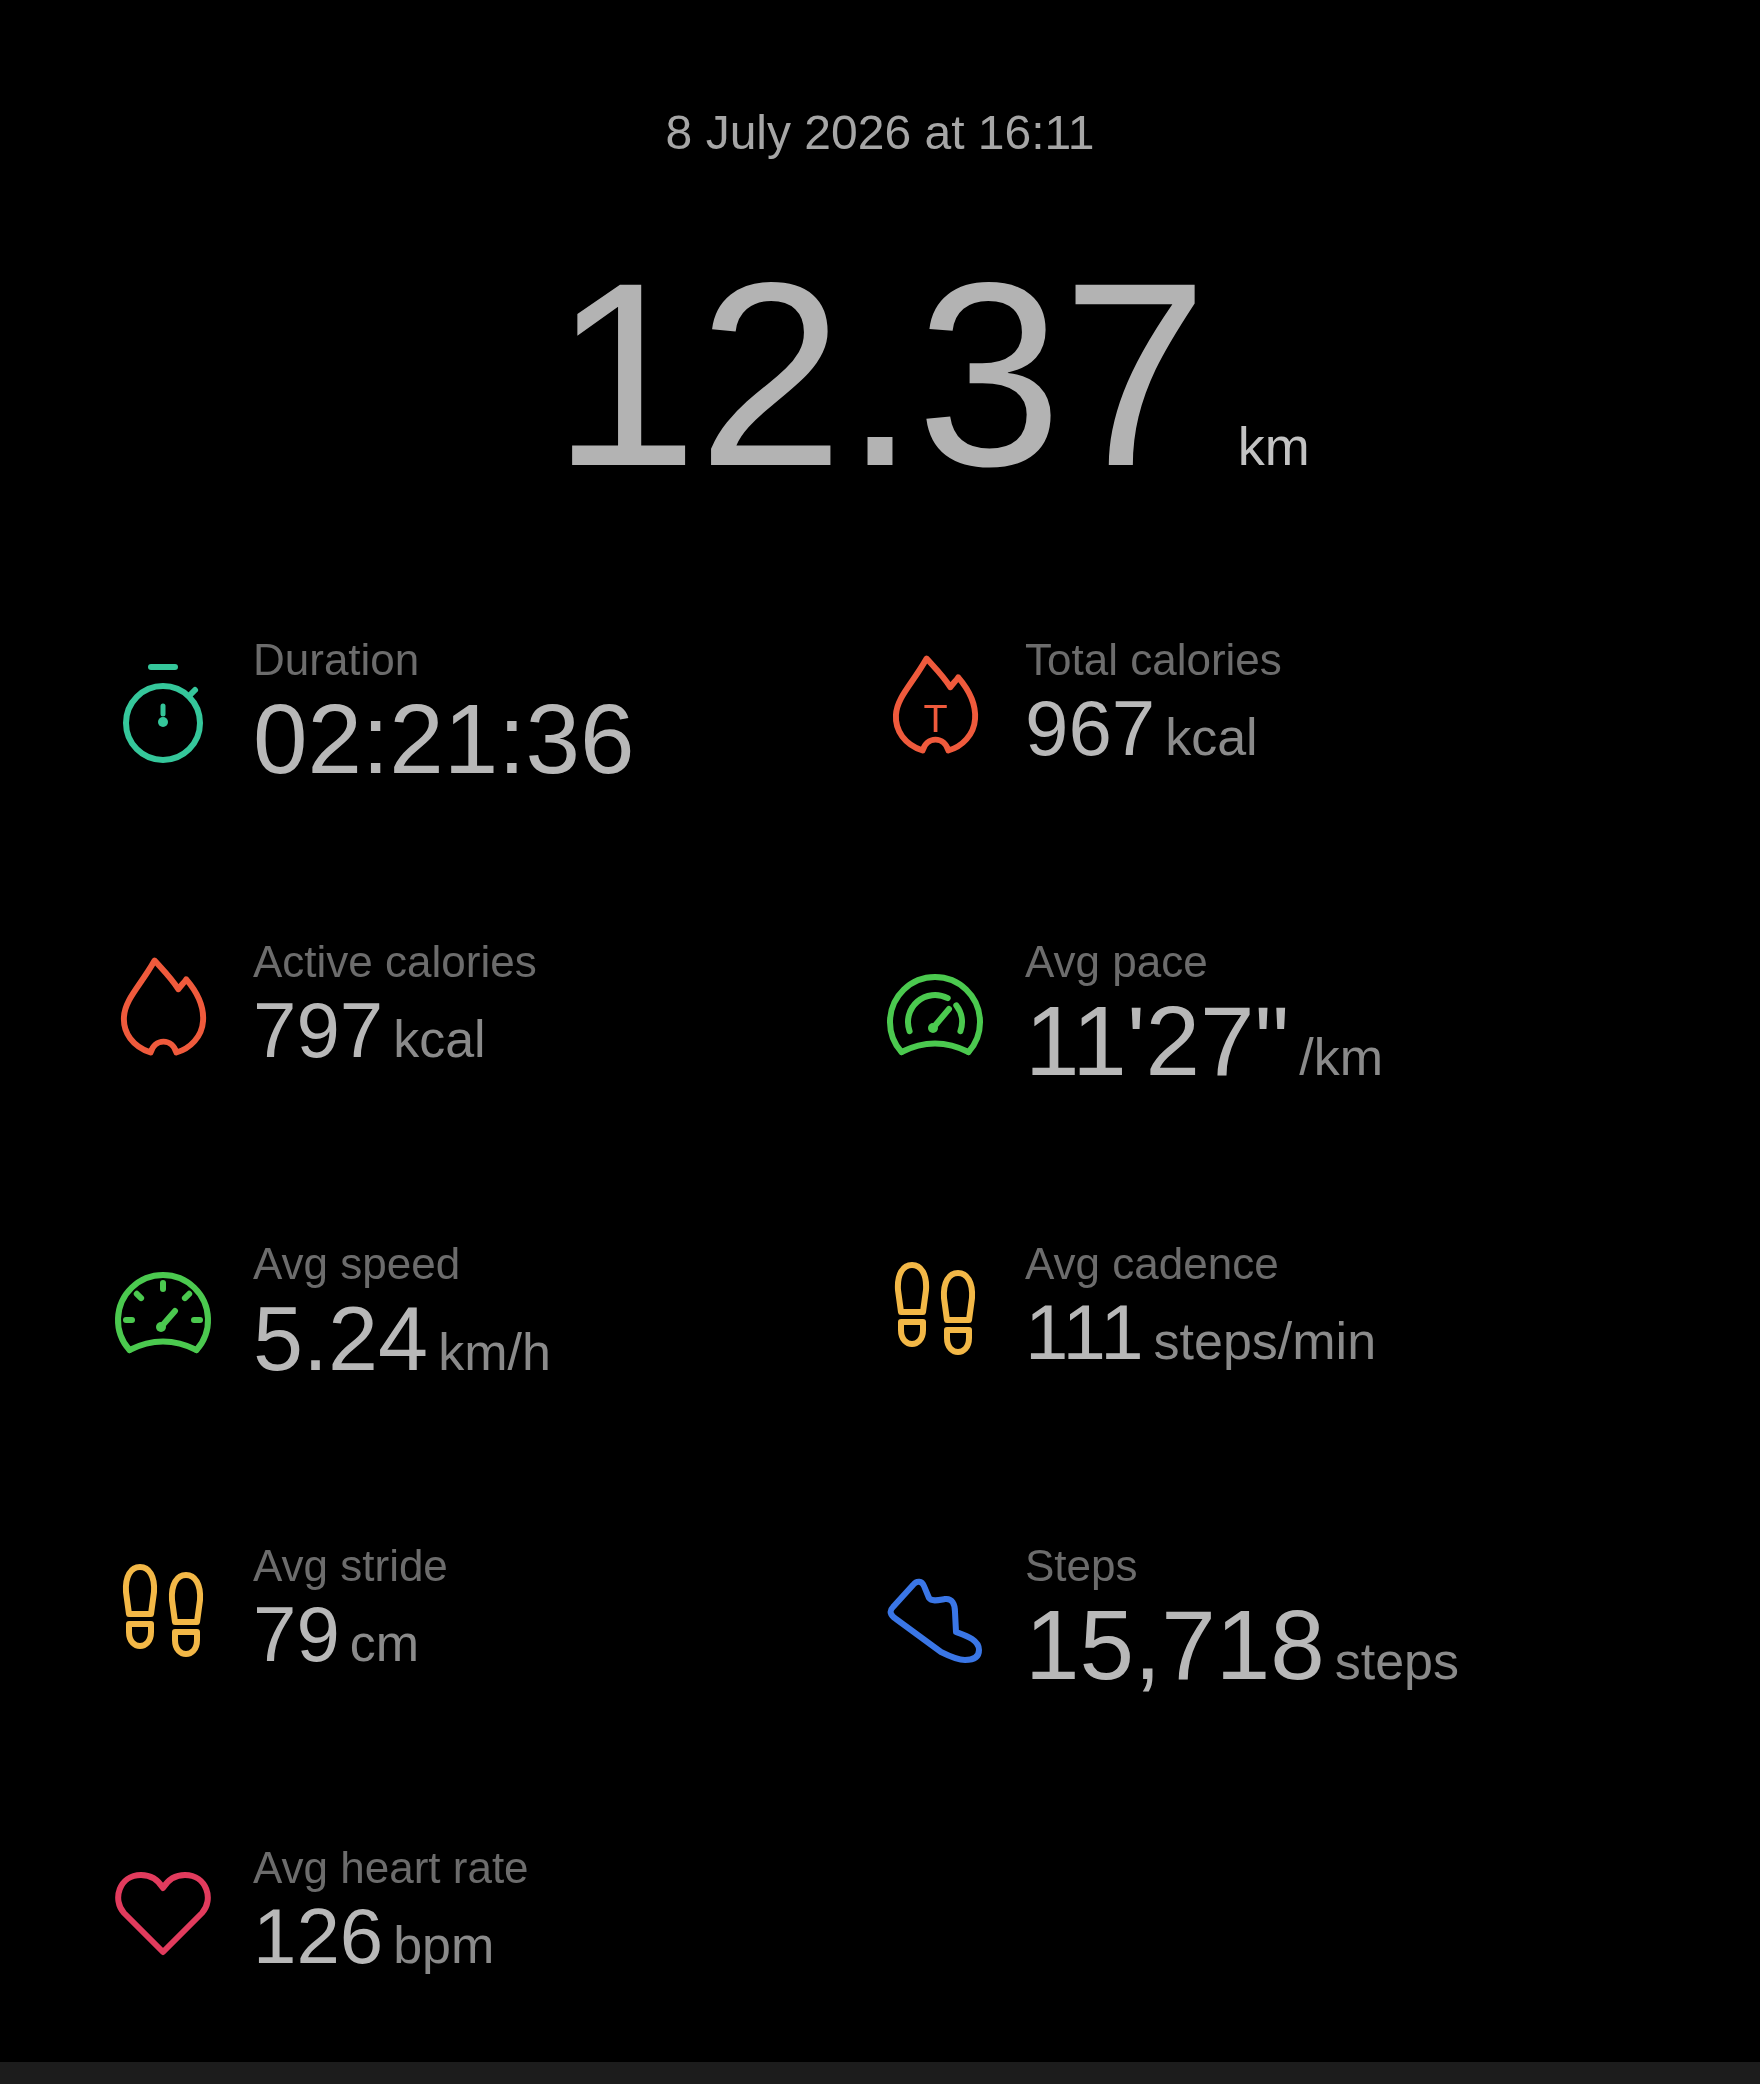 Image resolution: width=1760 pixels, height=2084 pixels. What do you see at coordinates (337, 660) in the screenshot?
I see `stat-label: Duration` at bounding box center [337, 660].